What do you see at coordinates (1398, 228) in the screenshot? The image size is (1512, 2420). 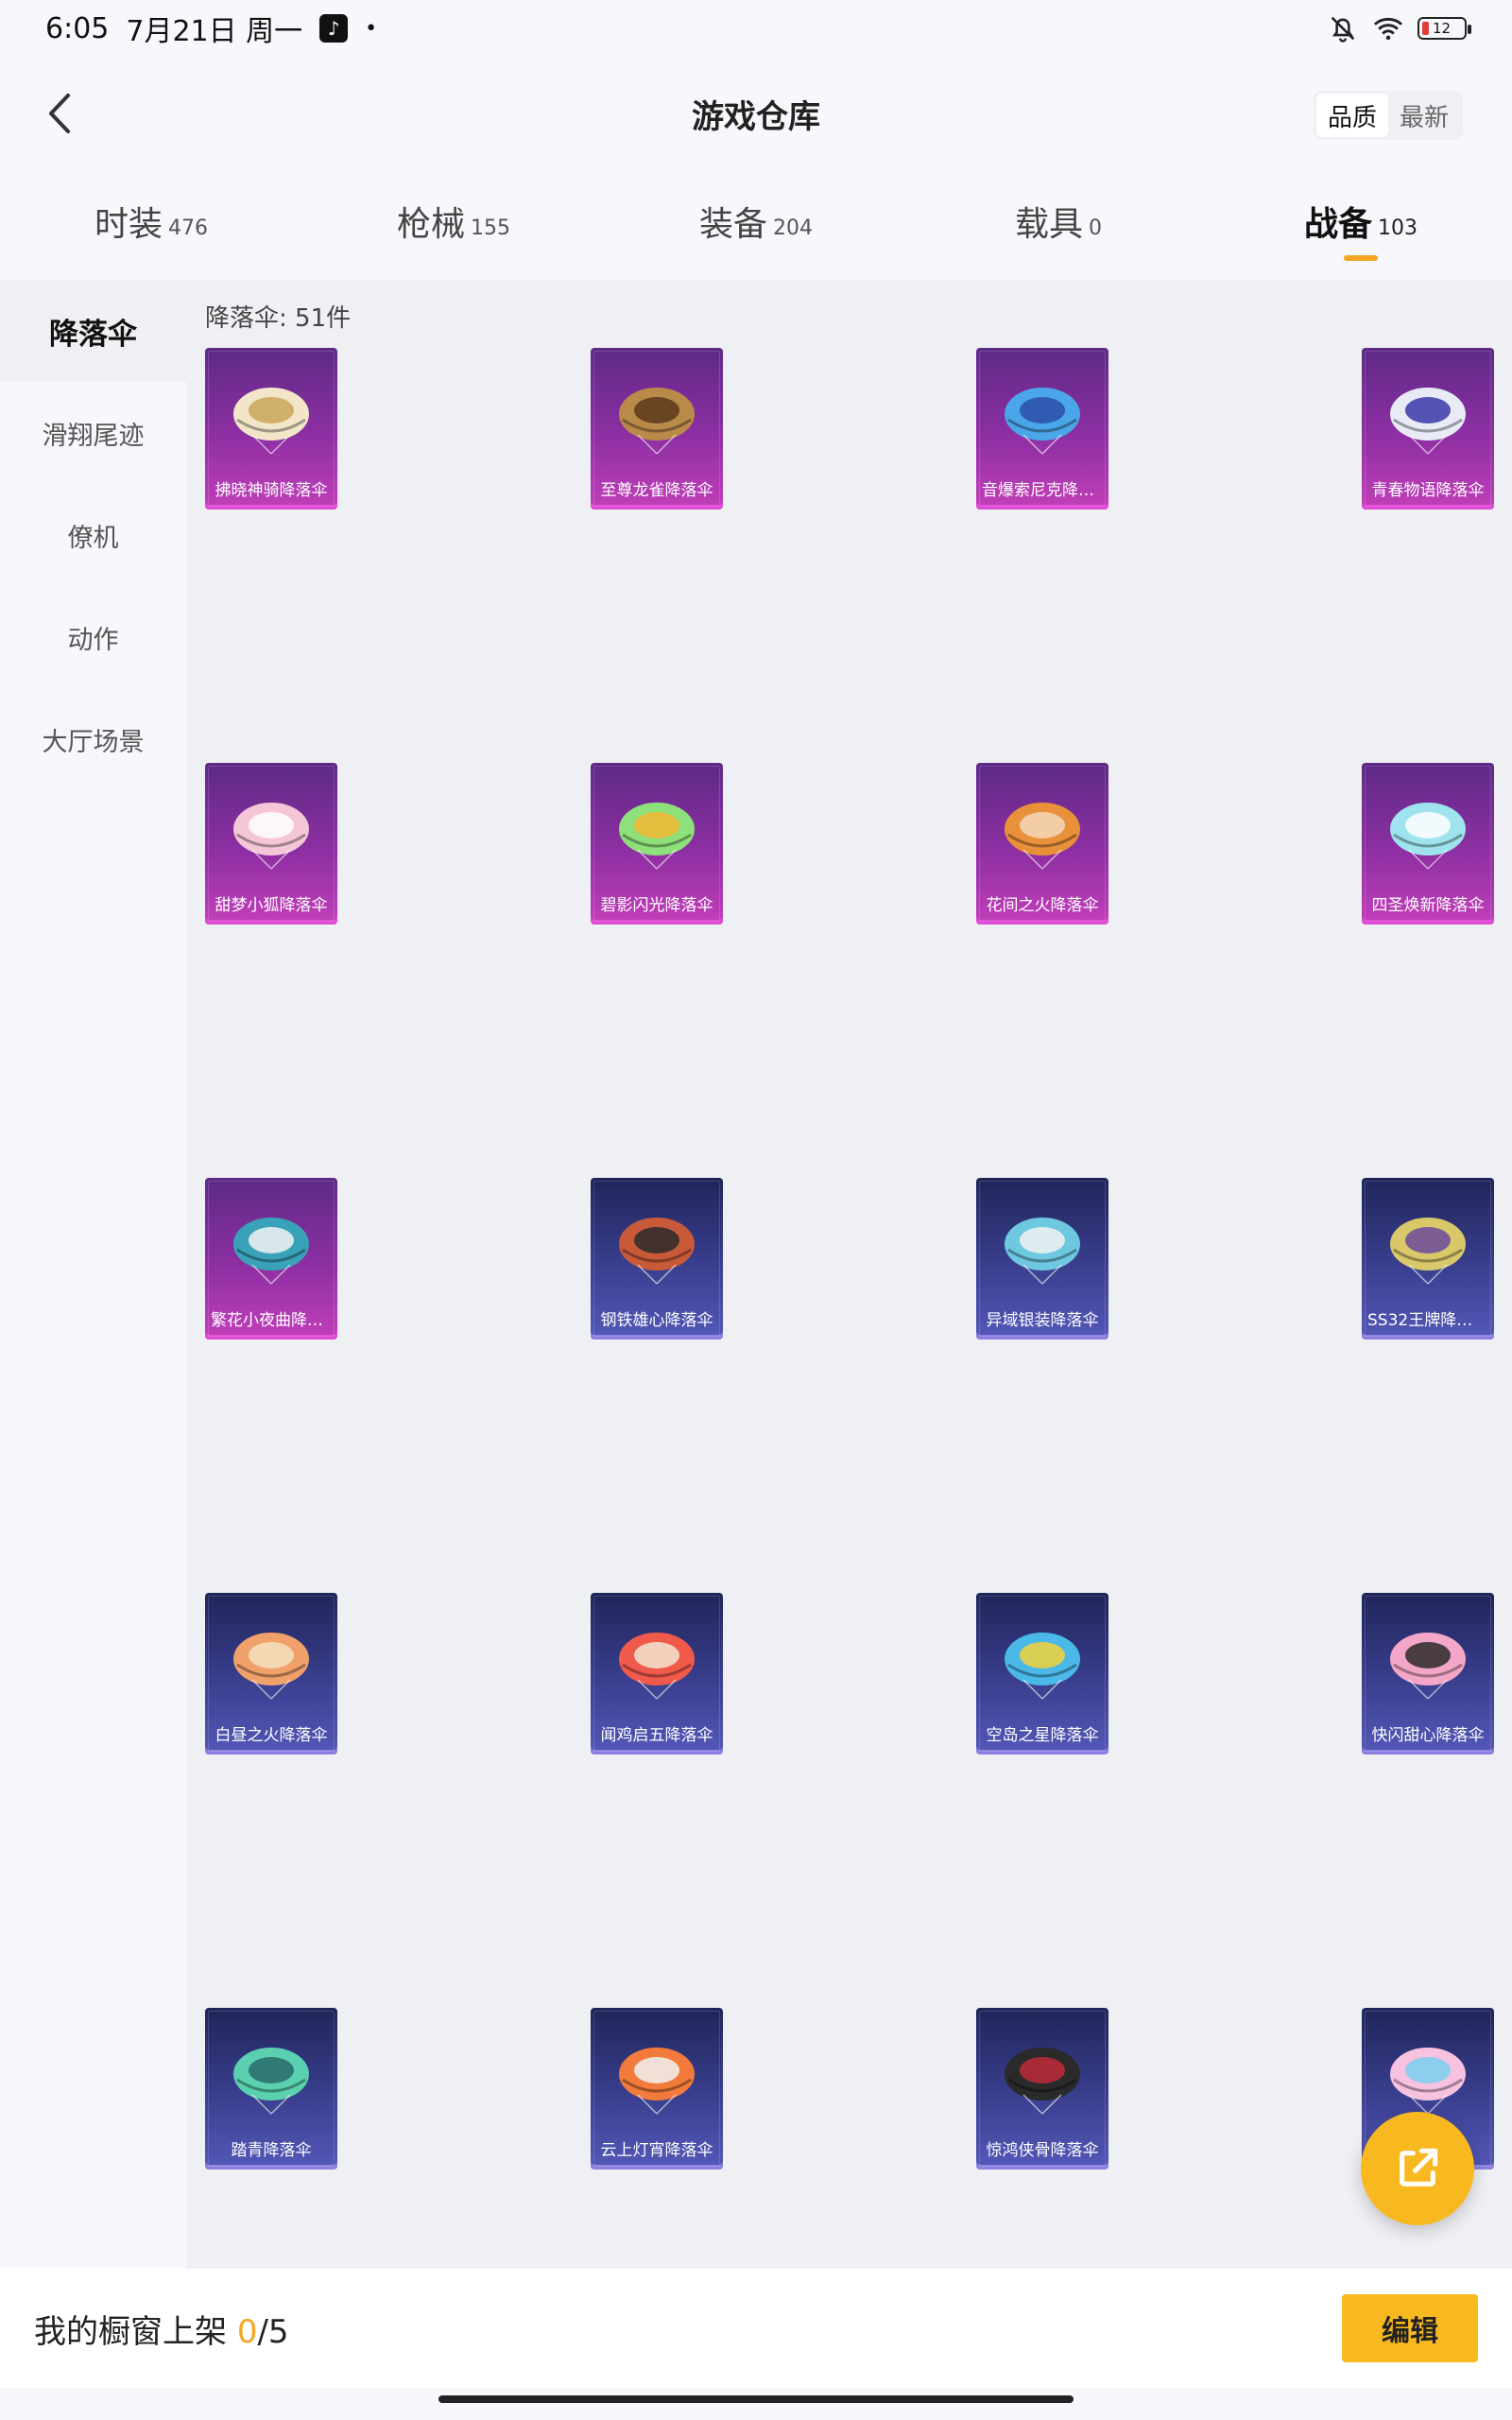 I see `tab-count: 103` at bounding box center [1398, 228].